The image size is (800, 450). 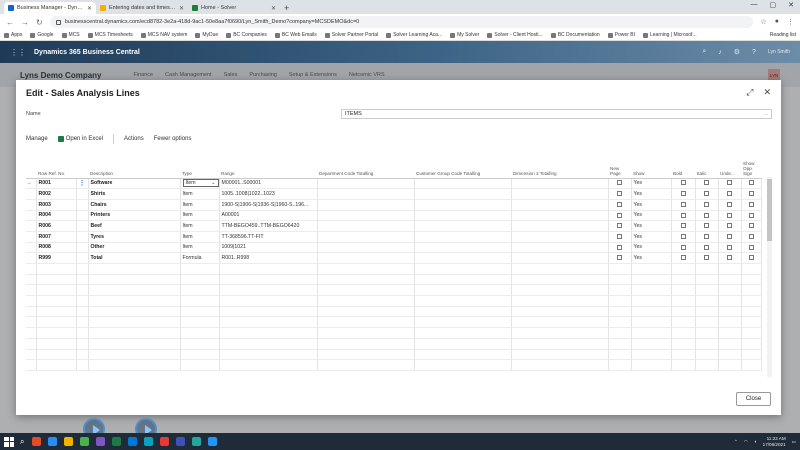 I want to click on row-menu-icon: ⋮, so click(x=82, y=184).